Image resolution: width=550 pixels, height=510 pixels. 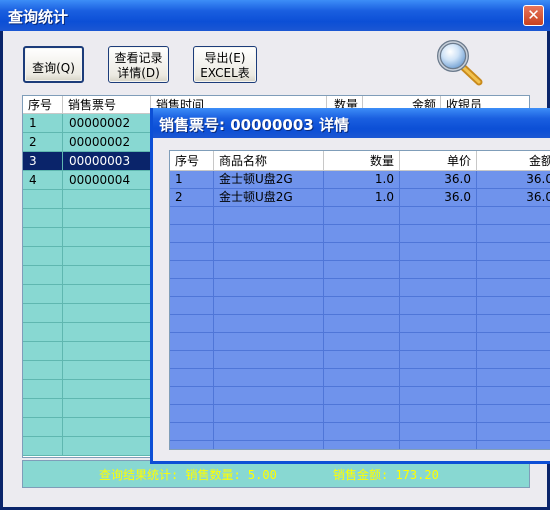 I want to click on export-label-2: EXCEL表, so click(x=225, y=73).